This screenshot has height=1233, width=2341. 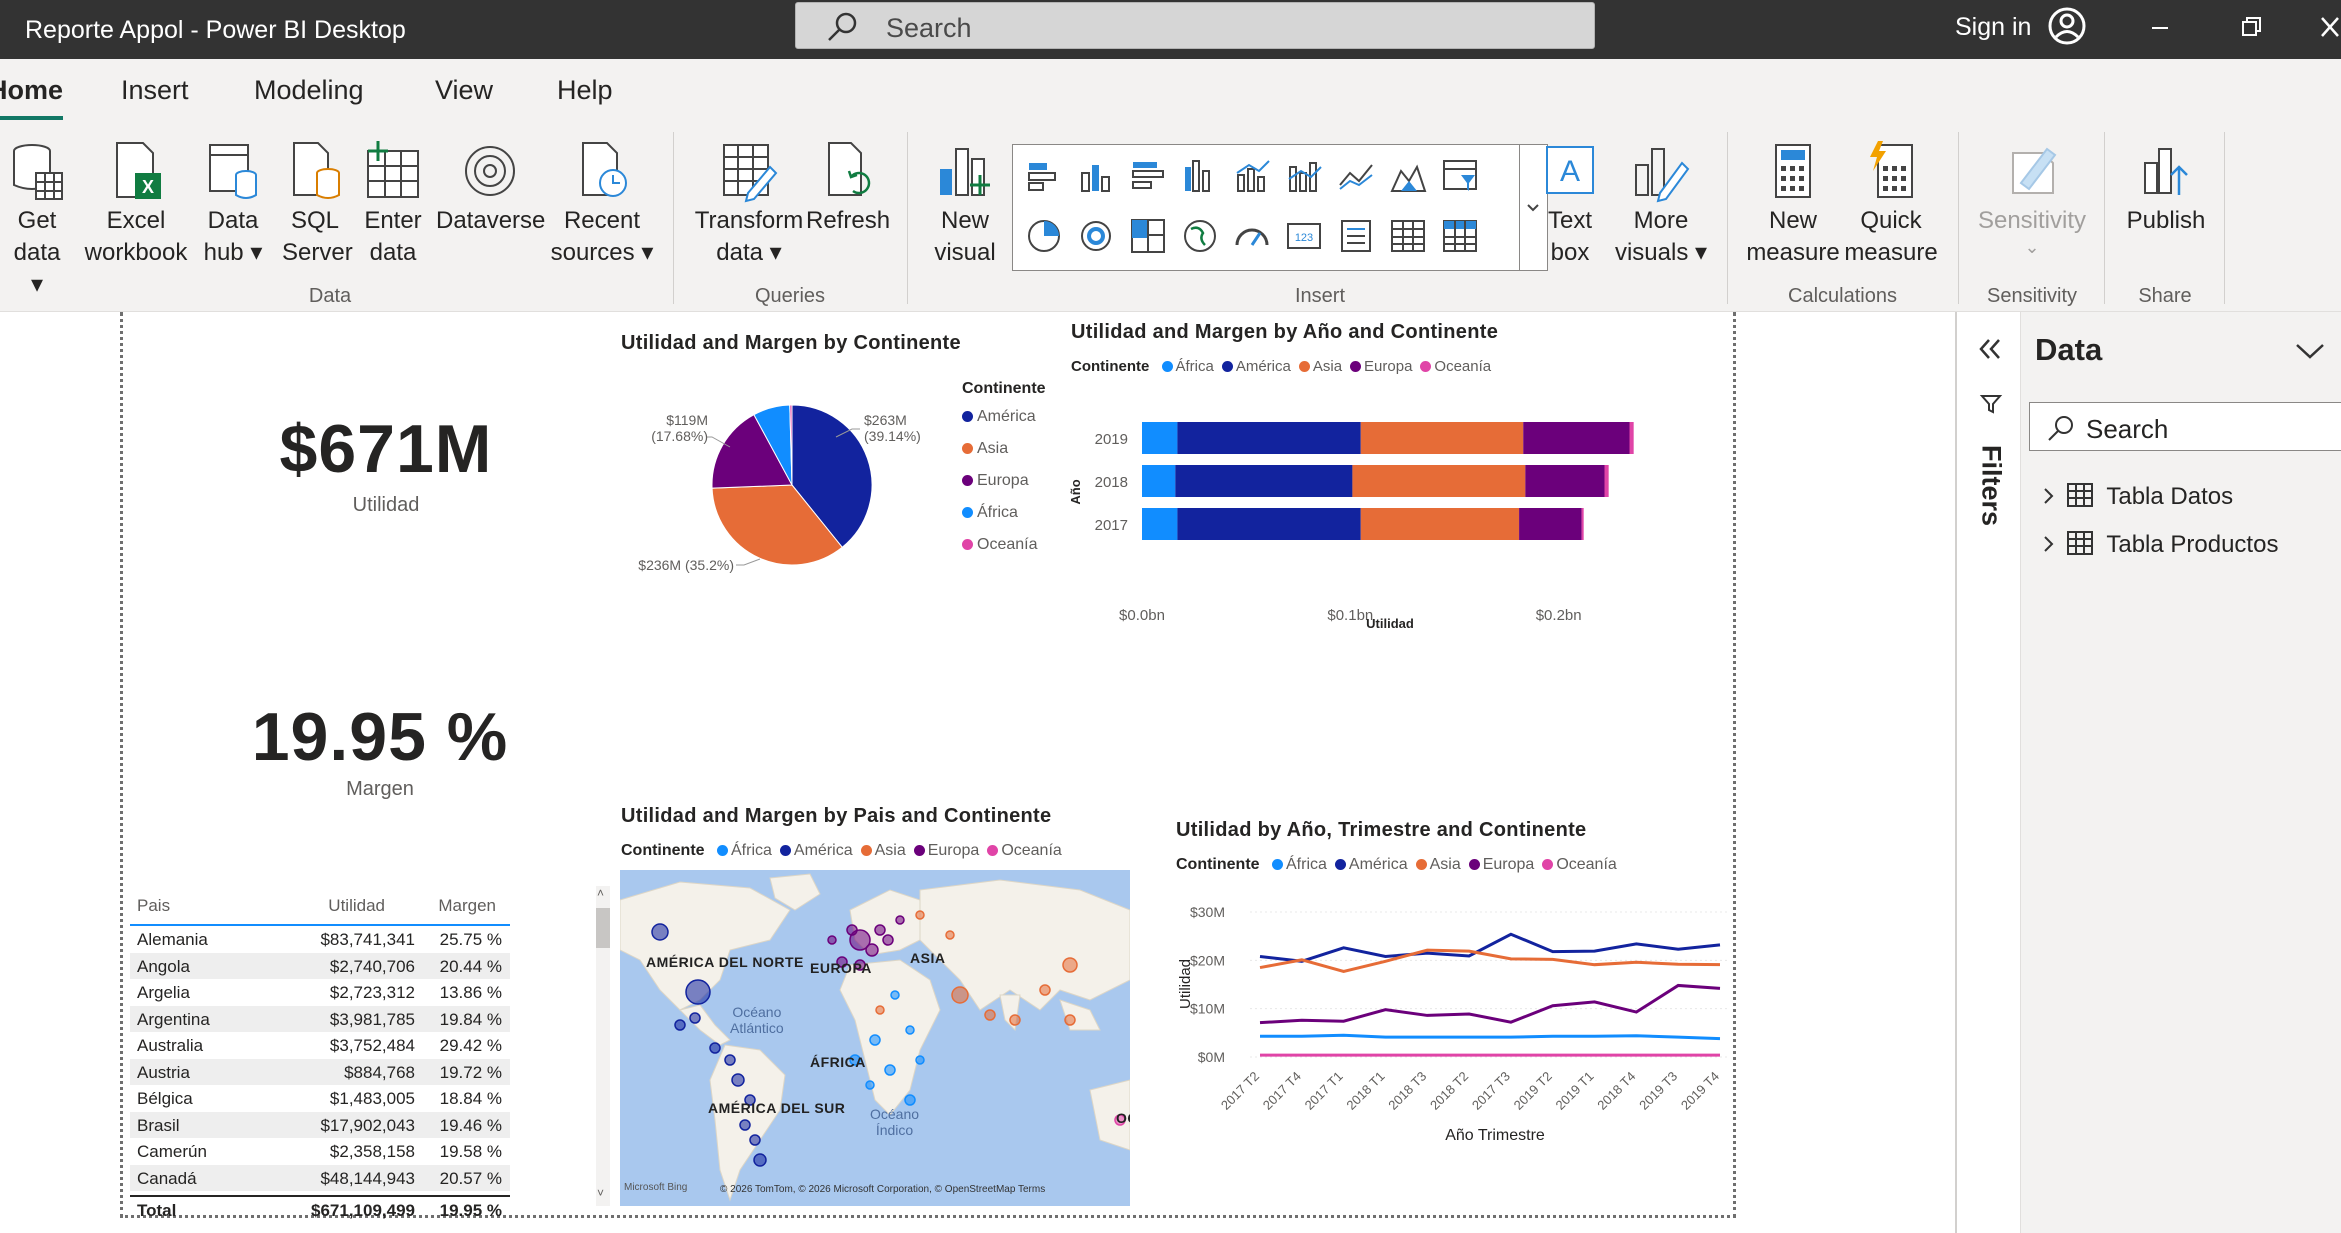 What do you see at coordinates (1200, 236) in the screenshot?
I see `map-globe-icon` at bounding box center [1200, 236].